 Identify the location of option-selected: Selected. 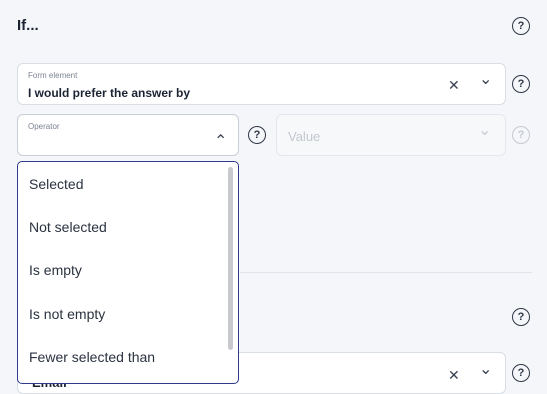
(56, 184).